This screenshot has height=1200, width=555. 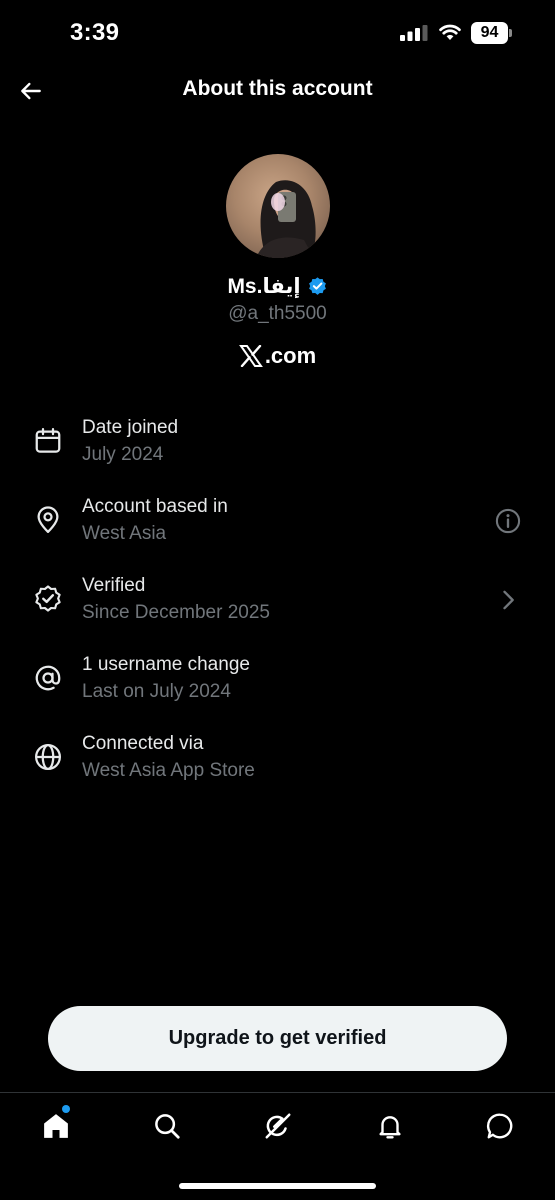 What do you see at coordinates (414, 33) in the screenshot?
I see `cellular-signal-icon` at bounding box center [414, 33].